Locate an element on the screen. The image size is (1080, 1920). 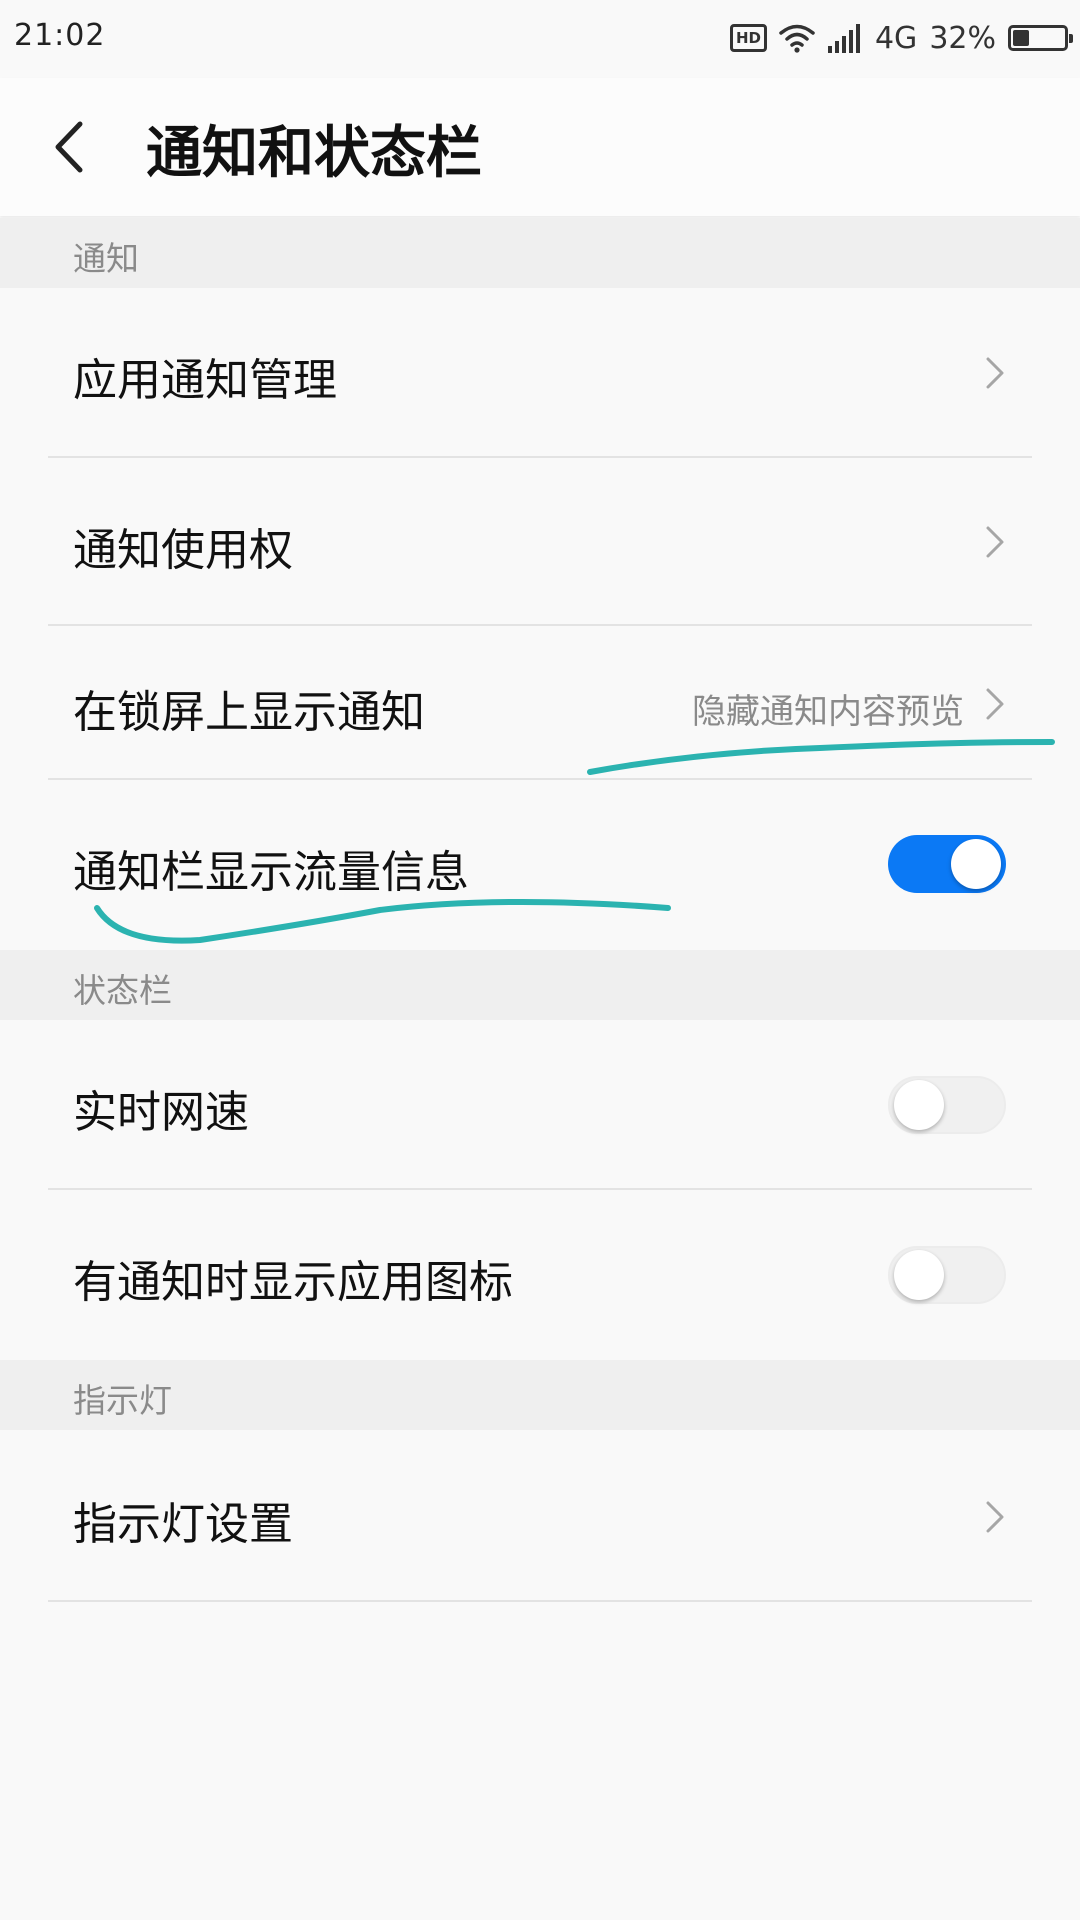
battery-level is located at coordinates (1021, 38).